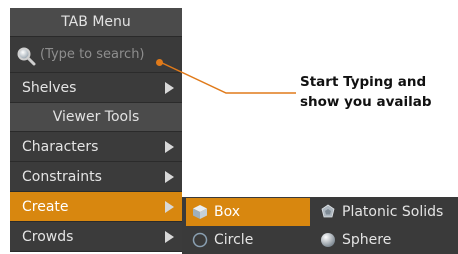  Describe the element at coordinates (328, 211) in the screenshot. I see `platonic-solids-icon` at that location.